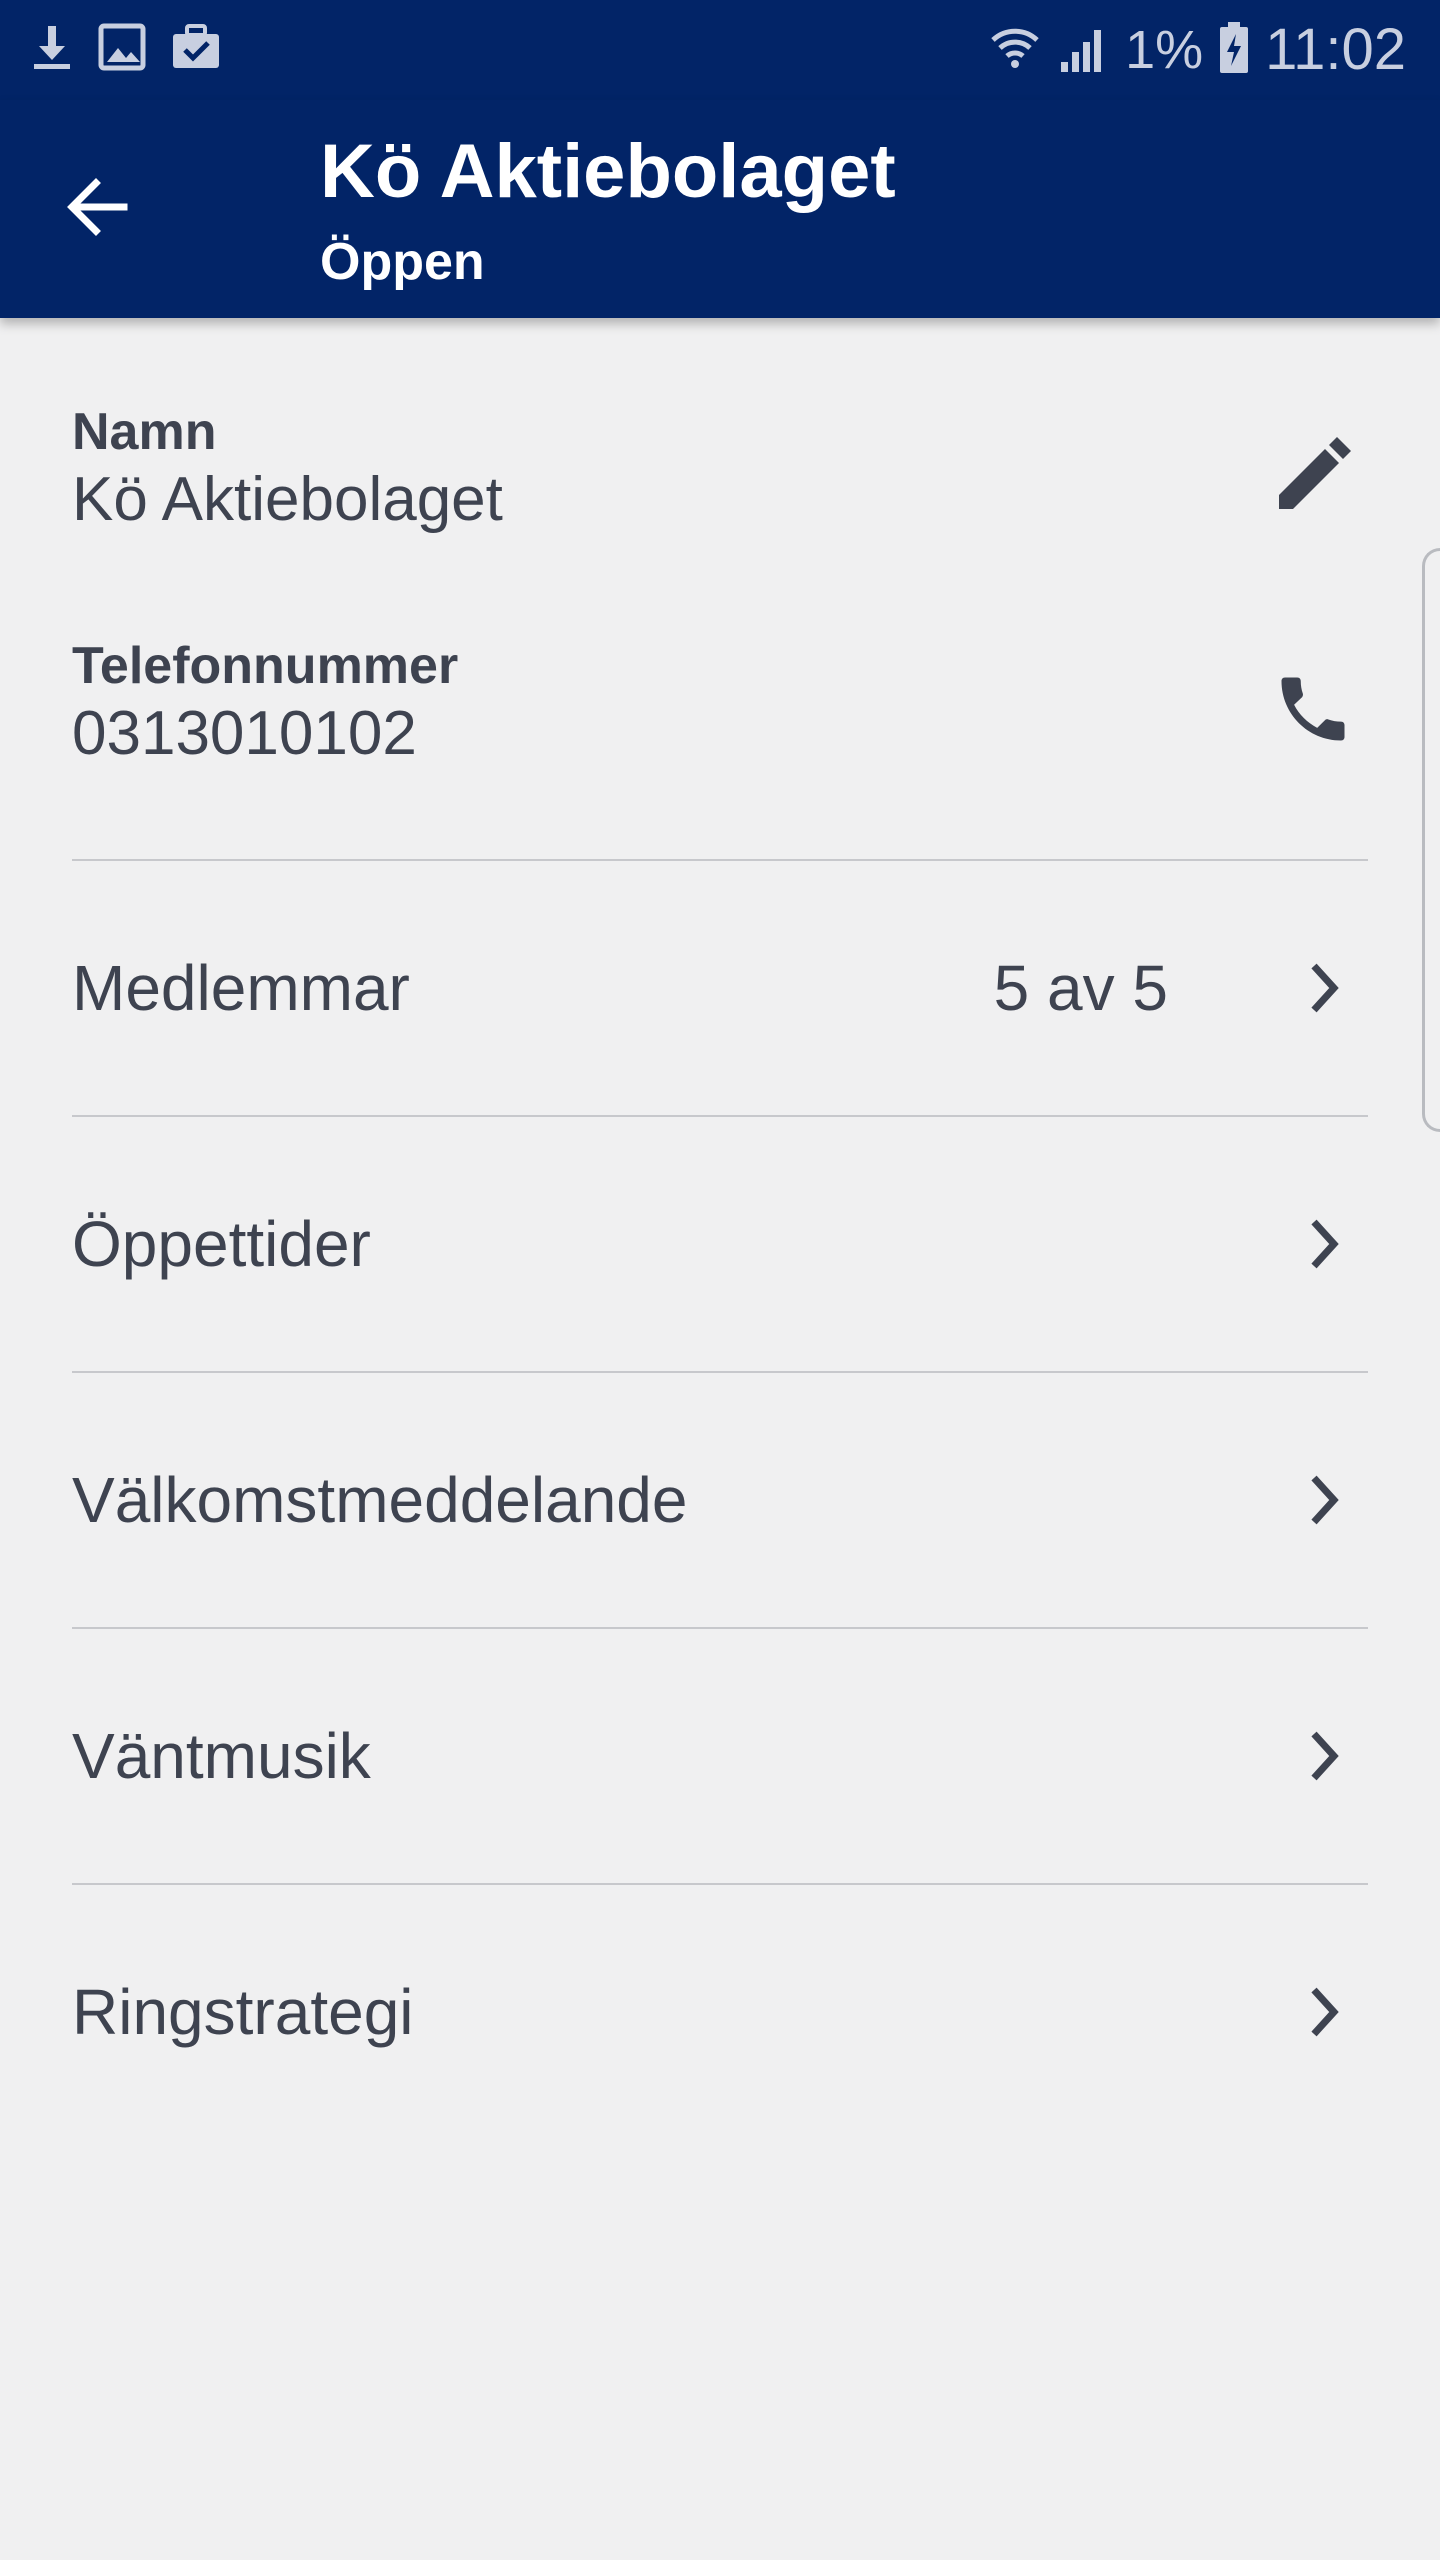 This screenshot has width=1440, height=2560. I want to click on hold-music-label: Väntmusik, so click(221, 1756).